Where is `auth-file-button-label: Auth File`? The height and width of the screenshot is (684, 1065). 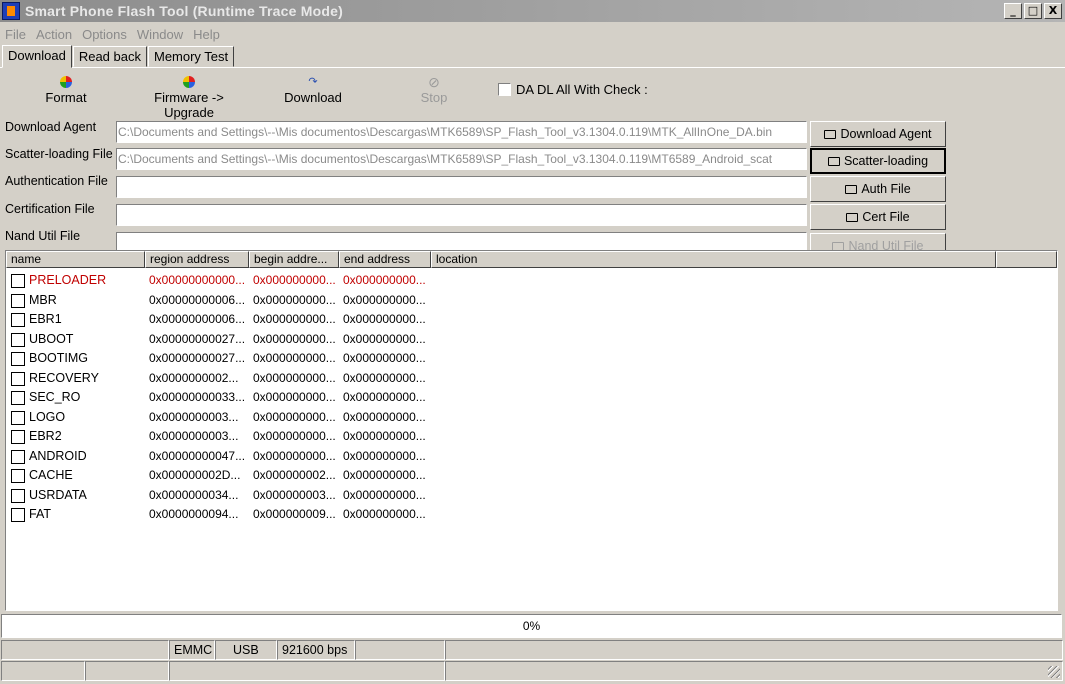 auth-file-button-label: Auth File is located at coordinates (886, 189).